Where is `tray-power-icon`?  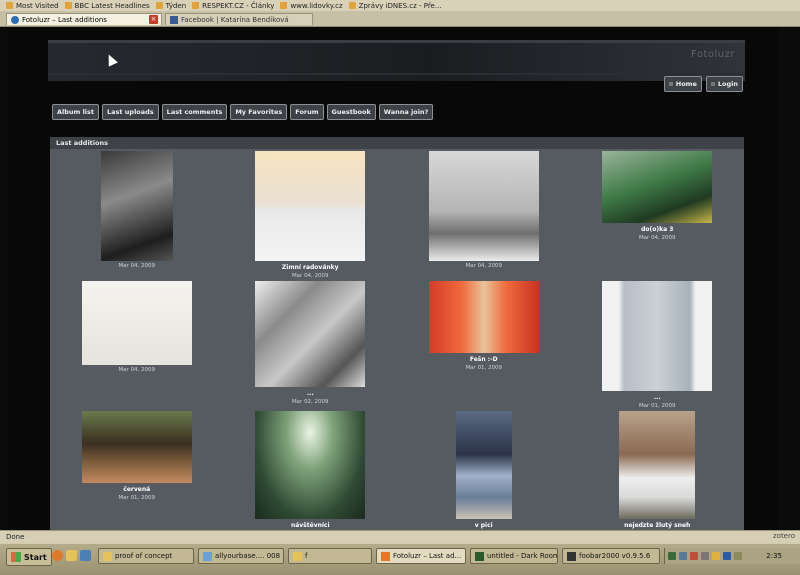
tray-power-icon is located at coordinates (738, 556).